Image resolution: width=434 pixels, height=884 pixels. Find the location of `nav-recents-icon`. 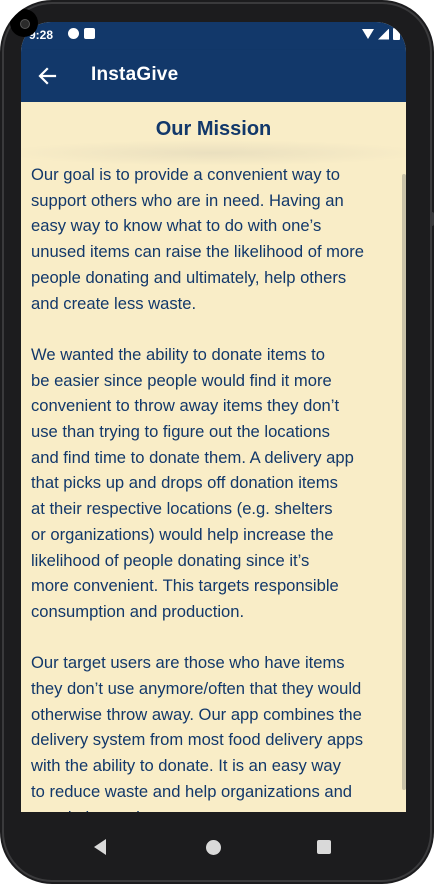

nav-recents-icon is located at coordinates (324, 847).